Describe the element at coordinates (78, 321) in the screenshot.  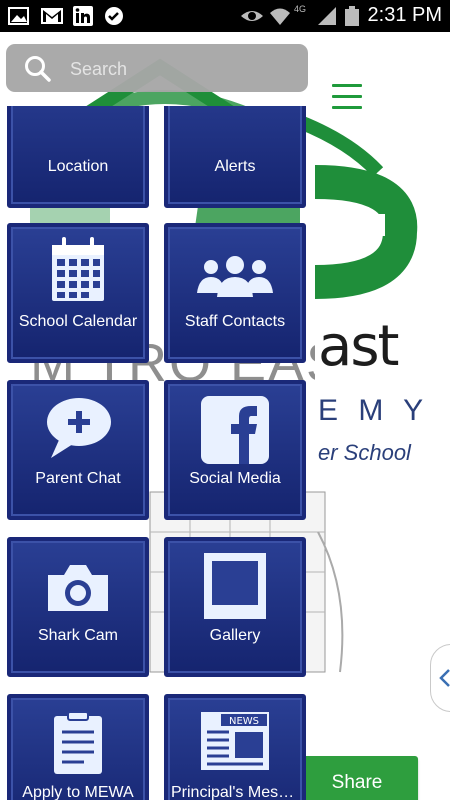
I see `tile-label-school-calendar: School Calendar` at that location.